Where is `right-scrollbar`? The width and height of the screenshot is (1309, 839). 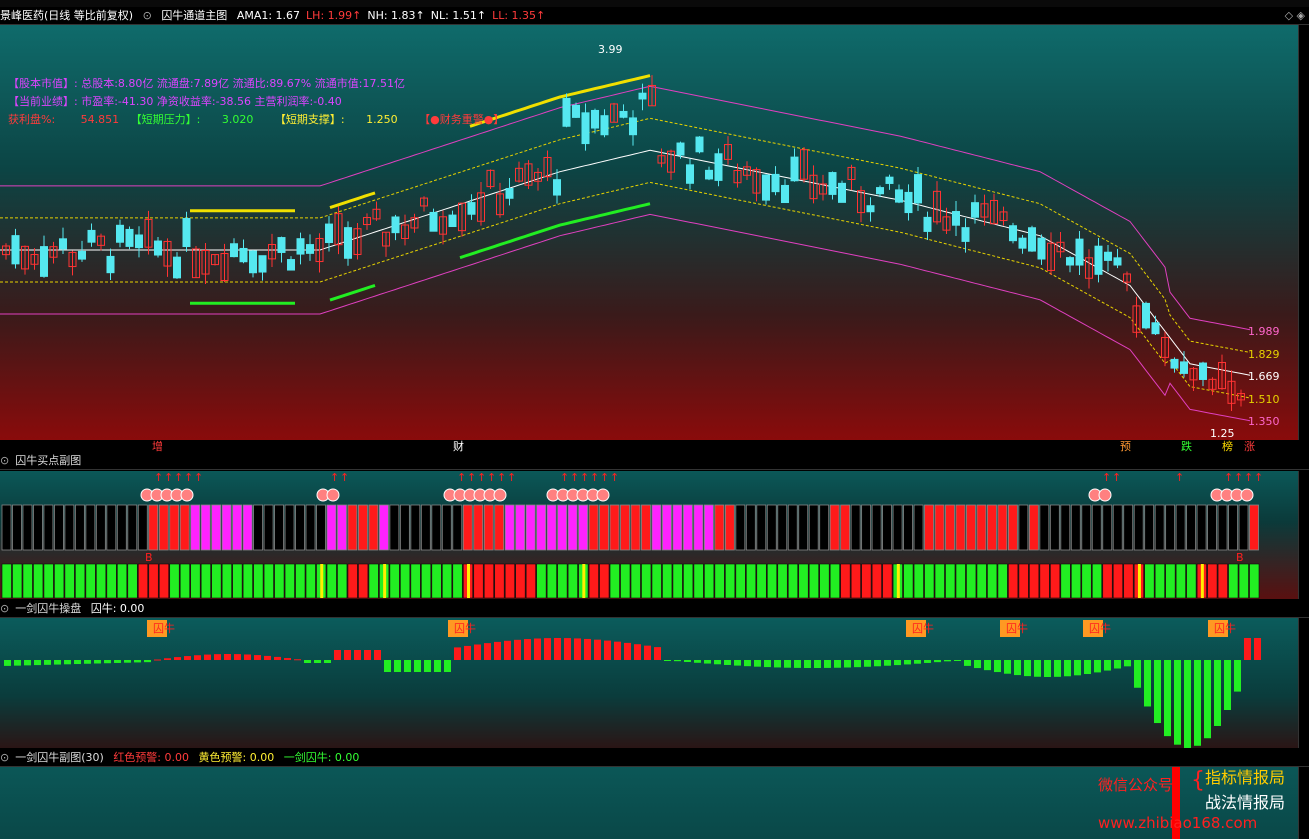
right-scrollbar is located at coordinates (1303, 232).